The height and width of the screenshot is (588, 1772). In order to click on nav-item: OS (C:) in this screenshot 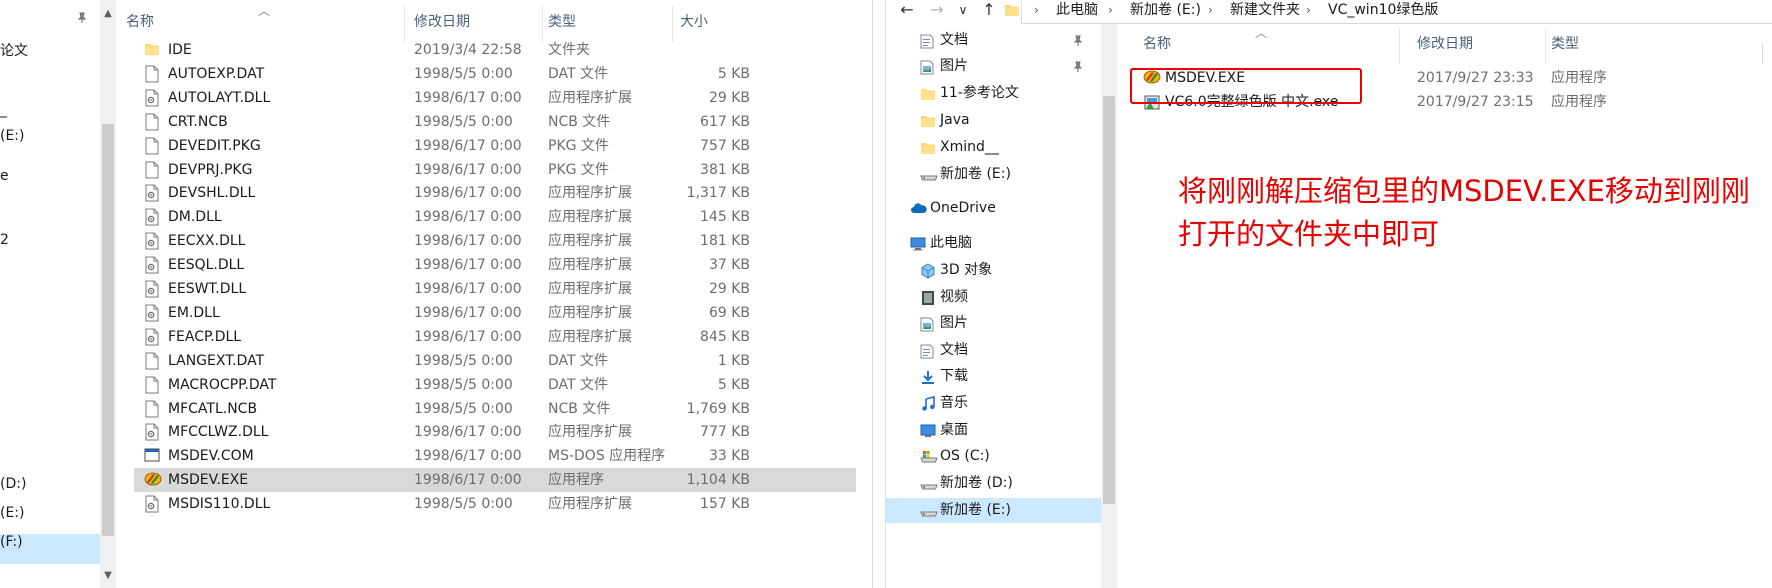, I will do `click(993, 456)`.